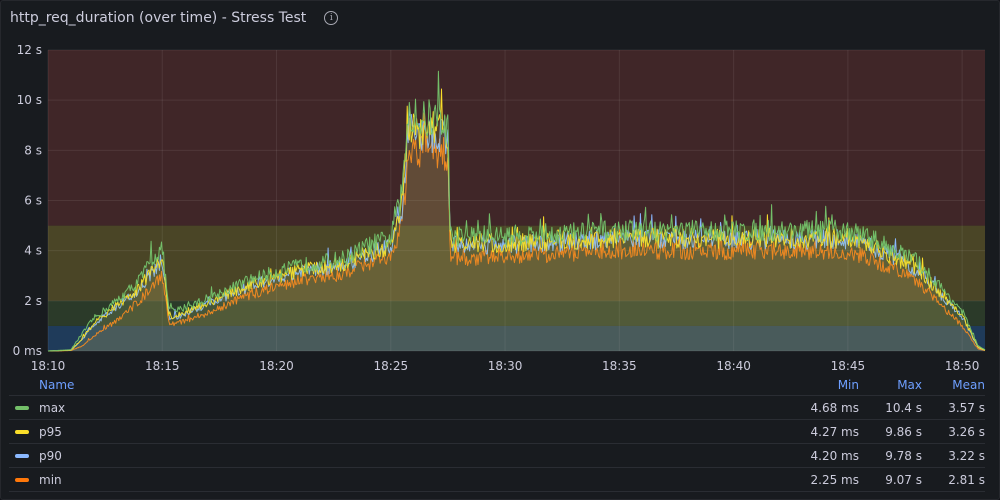  Describe the element at coordinates (497, 408) in the screenshot. I see `legend-row-max: max 4.68 ms 10.4 s 3.57 s` at that location.